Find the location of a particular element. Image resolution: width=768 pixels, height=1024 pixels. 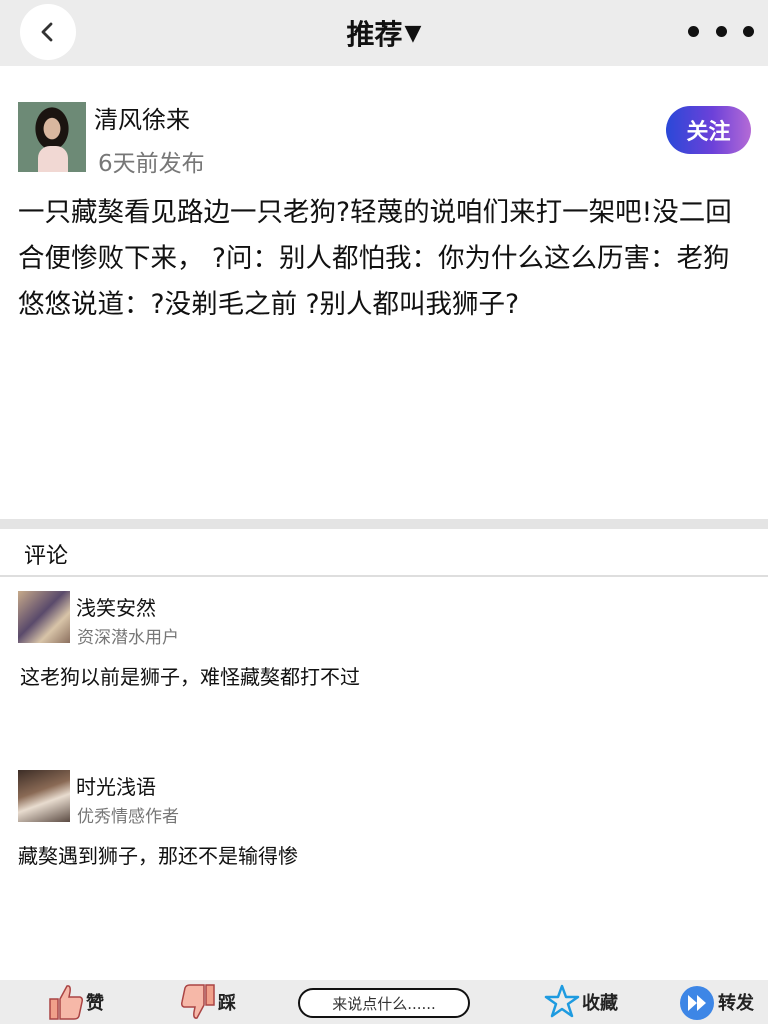

commenter-name: 时光浅语 is located at coordinates (116, 785).